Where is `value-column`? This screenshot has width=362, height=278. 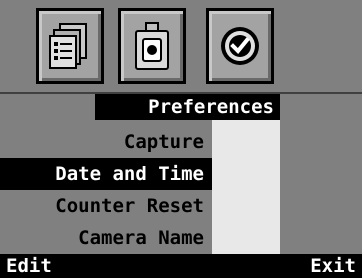 value-column is located at coordinates (246, 187).